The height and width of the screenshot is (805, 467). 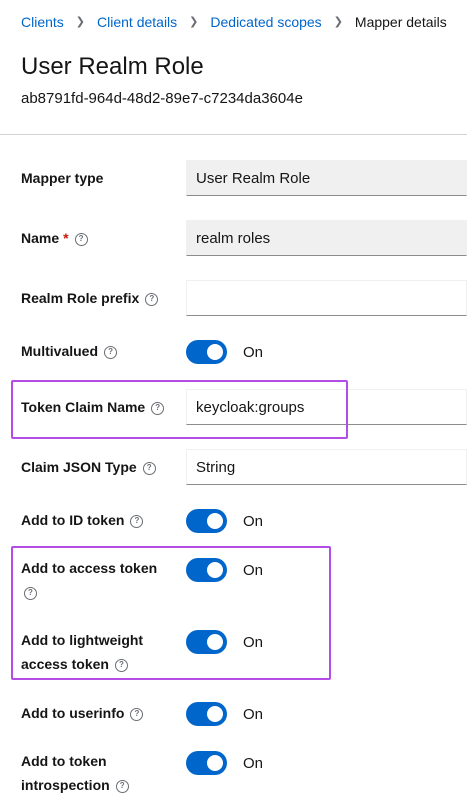 I want to click on breadcrumb-clients-link: Clients, so click(x=42, y=22).